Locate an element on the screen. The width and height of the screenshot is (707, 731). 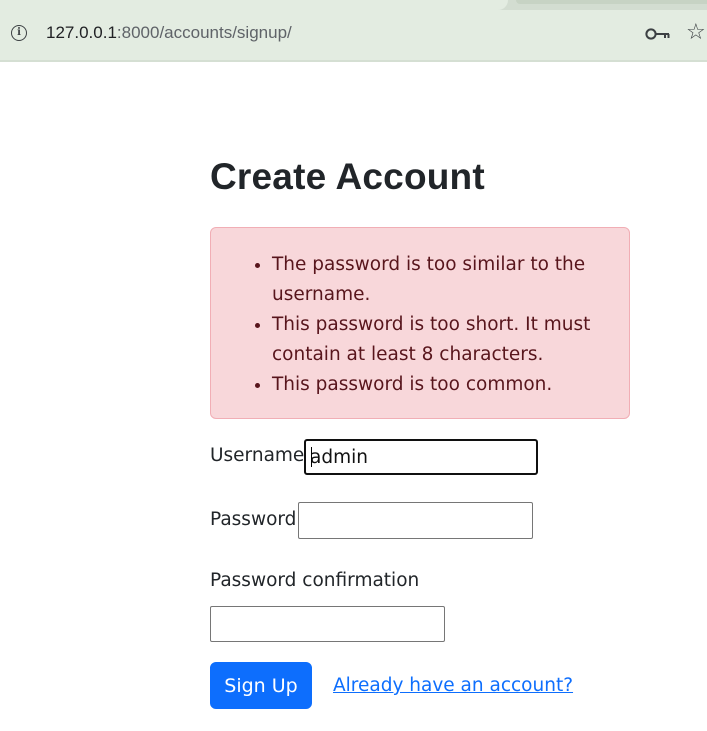
sign-up-button: Sign Up is located at coordinates (261, 685).